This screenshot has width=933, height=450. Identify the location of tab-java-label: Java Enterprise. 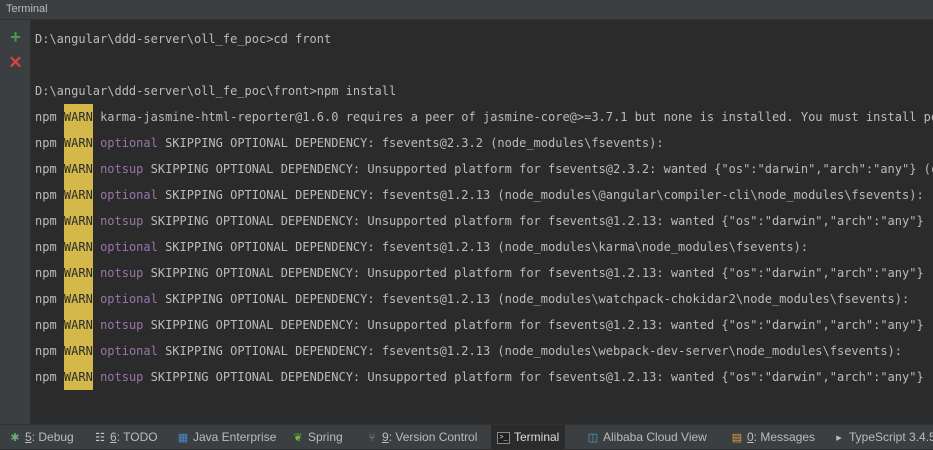
(235, 437).